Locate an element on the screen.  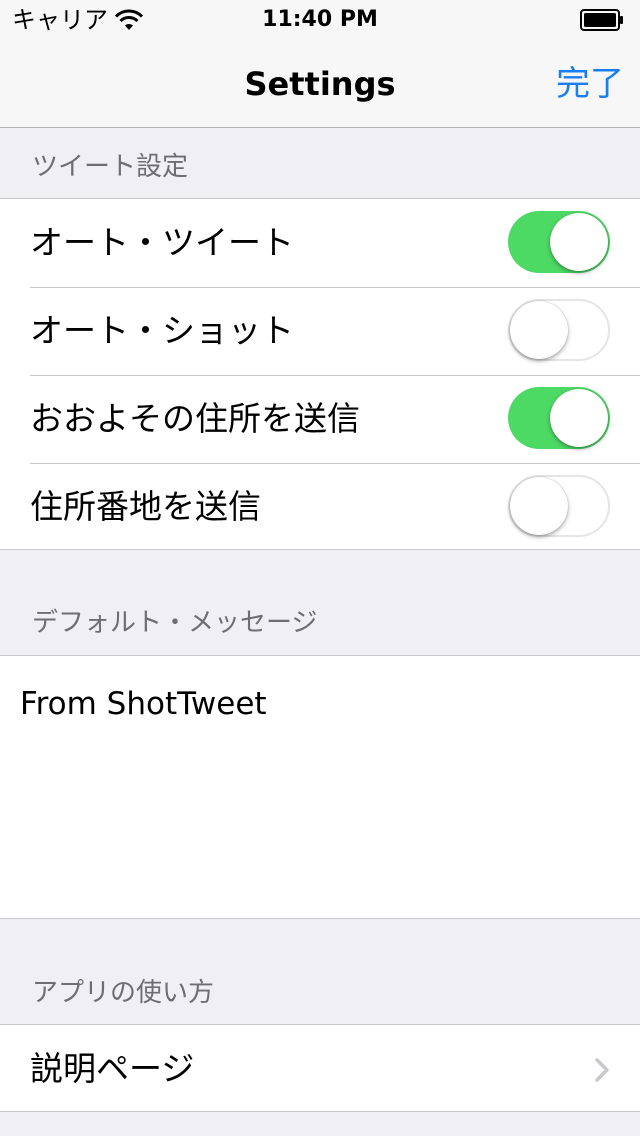
default-message-text: From ShotTweet is located at coordinates (143, 704).